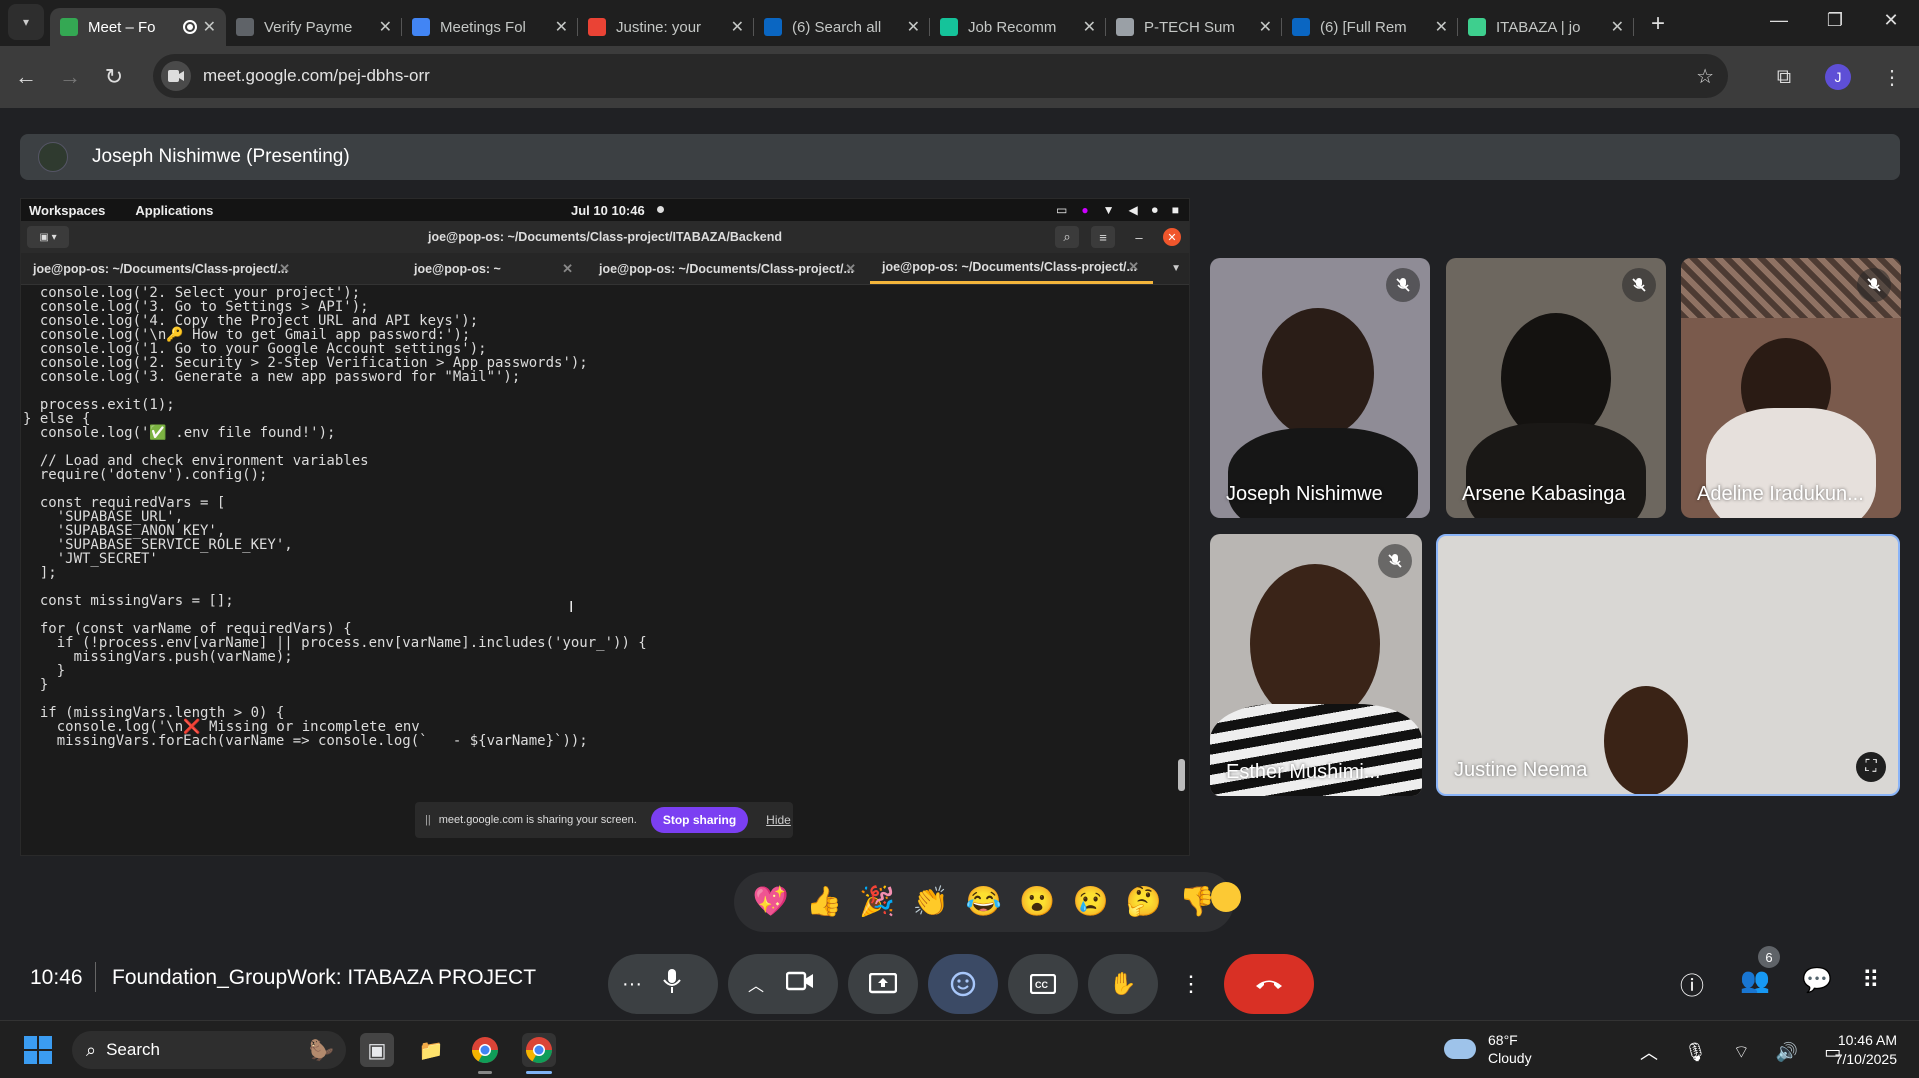 The width and height of the screenshot is (1919, 1078). I want to click on code-line: 'SUPABASE_URL',, so click(103, 517).